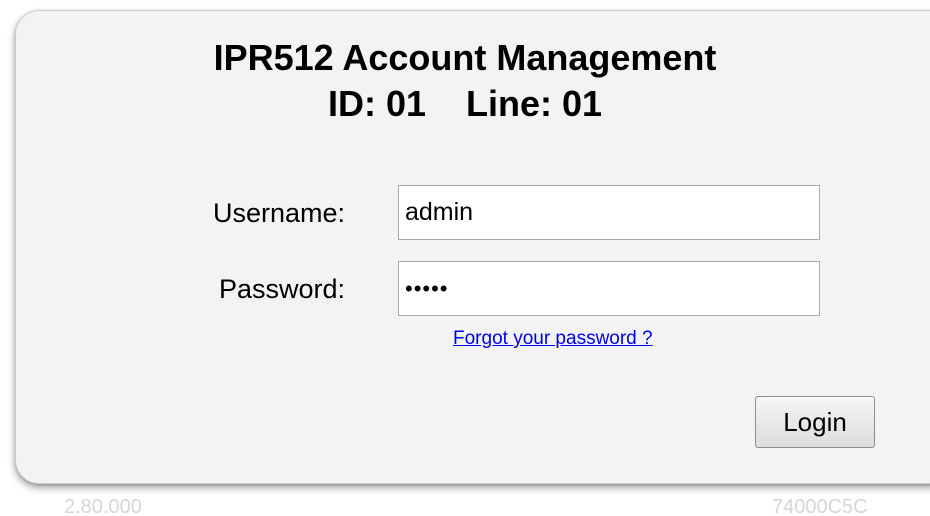 The width and height of the screenshot is (930, 516). What do you see at coordinates (609, 288) in the screenshot?
I see `password-field` at bounding box center [609, 288].